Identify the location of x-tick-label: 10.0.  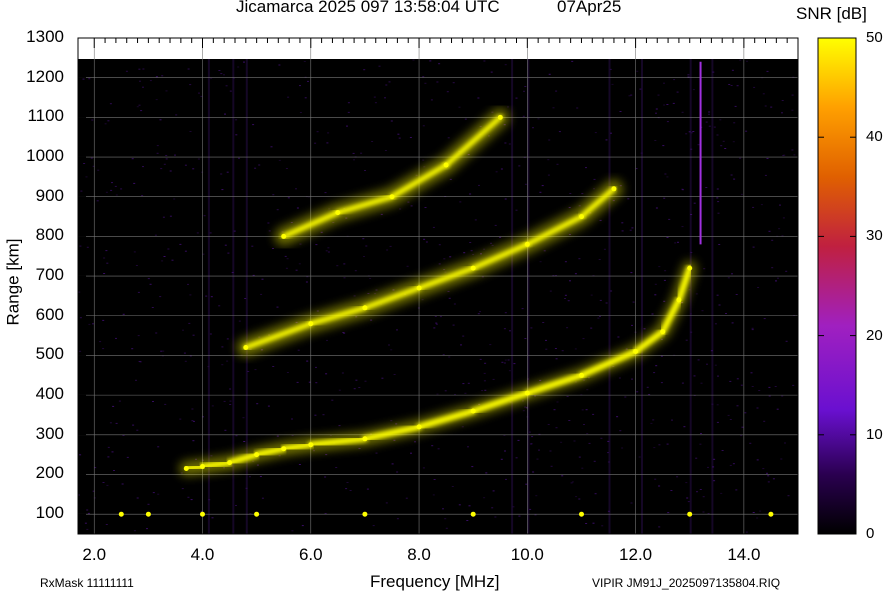
(527, 554).